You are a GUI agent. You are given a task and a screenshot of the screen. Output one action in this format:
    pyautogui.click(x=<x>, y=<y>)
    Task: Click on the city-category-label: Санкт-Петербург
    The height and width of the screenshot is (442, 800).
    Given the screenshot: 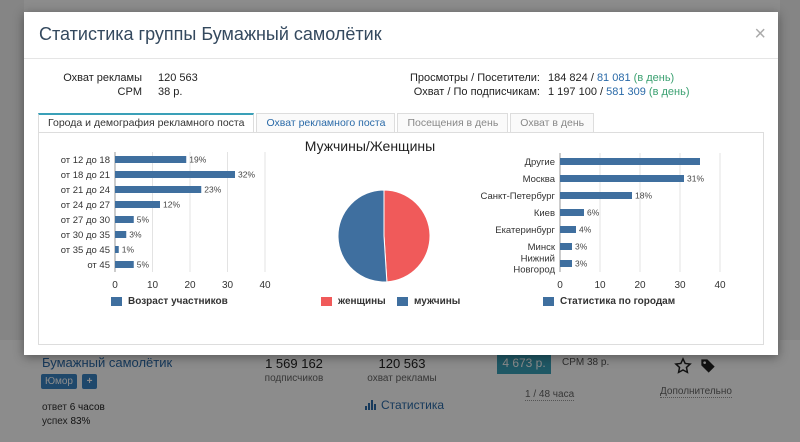 What is the action you would take?
    pyautogui.click(x=517, y=196)
    